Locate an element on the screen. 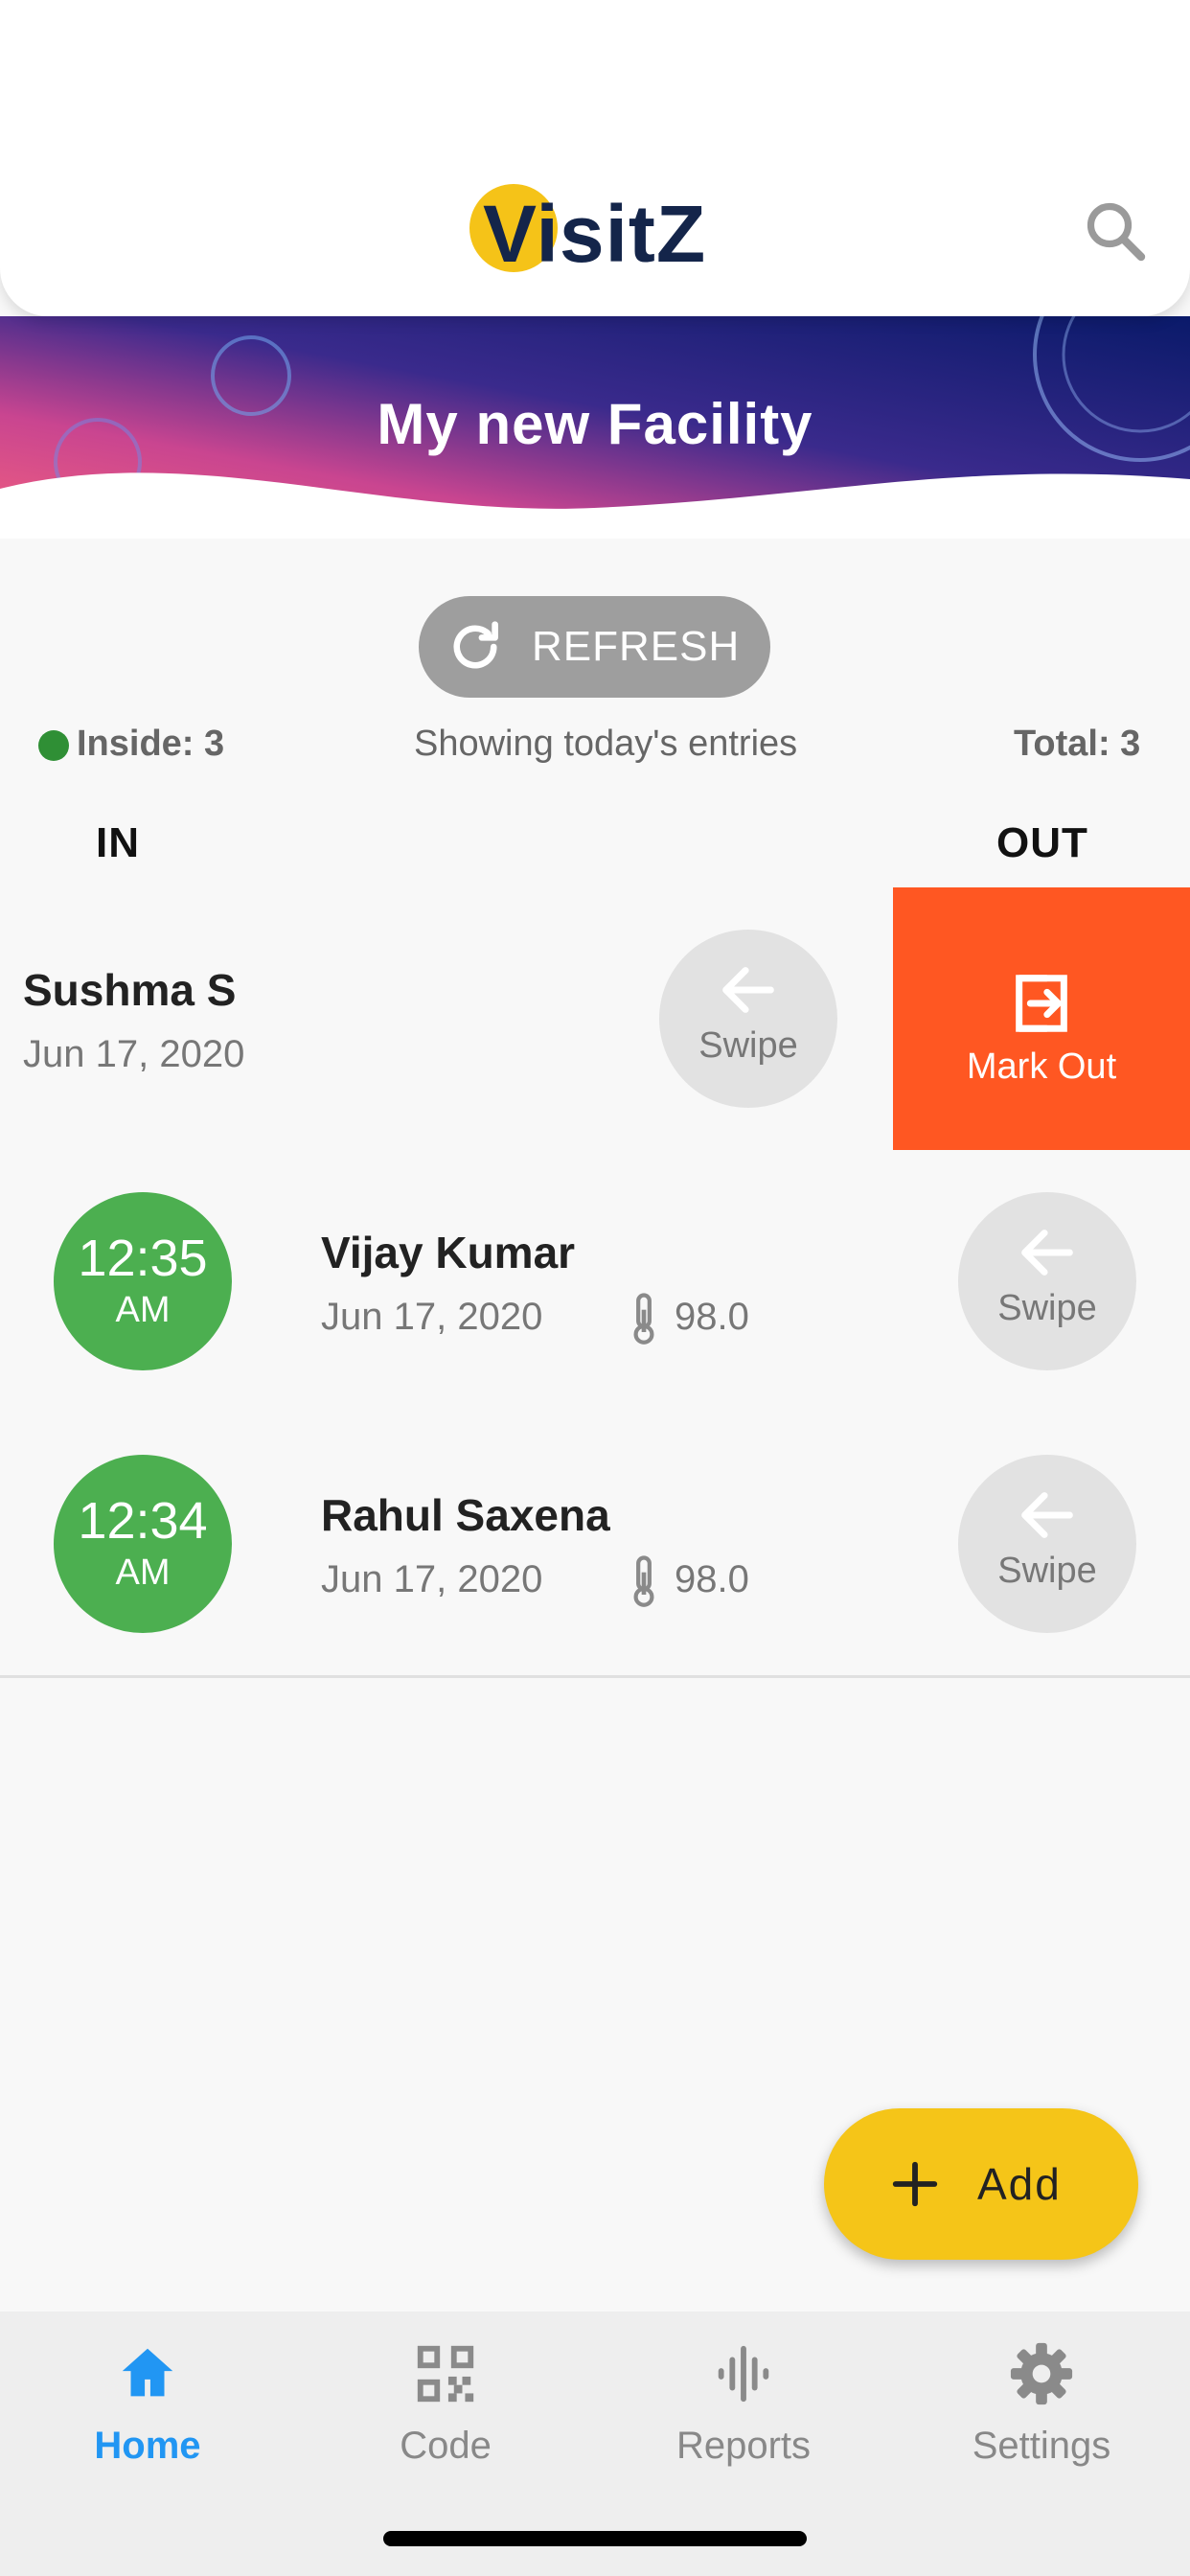 This screenshot has height=2576, width=1190. add-label: Add is located at coordinates (1019, 2184).